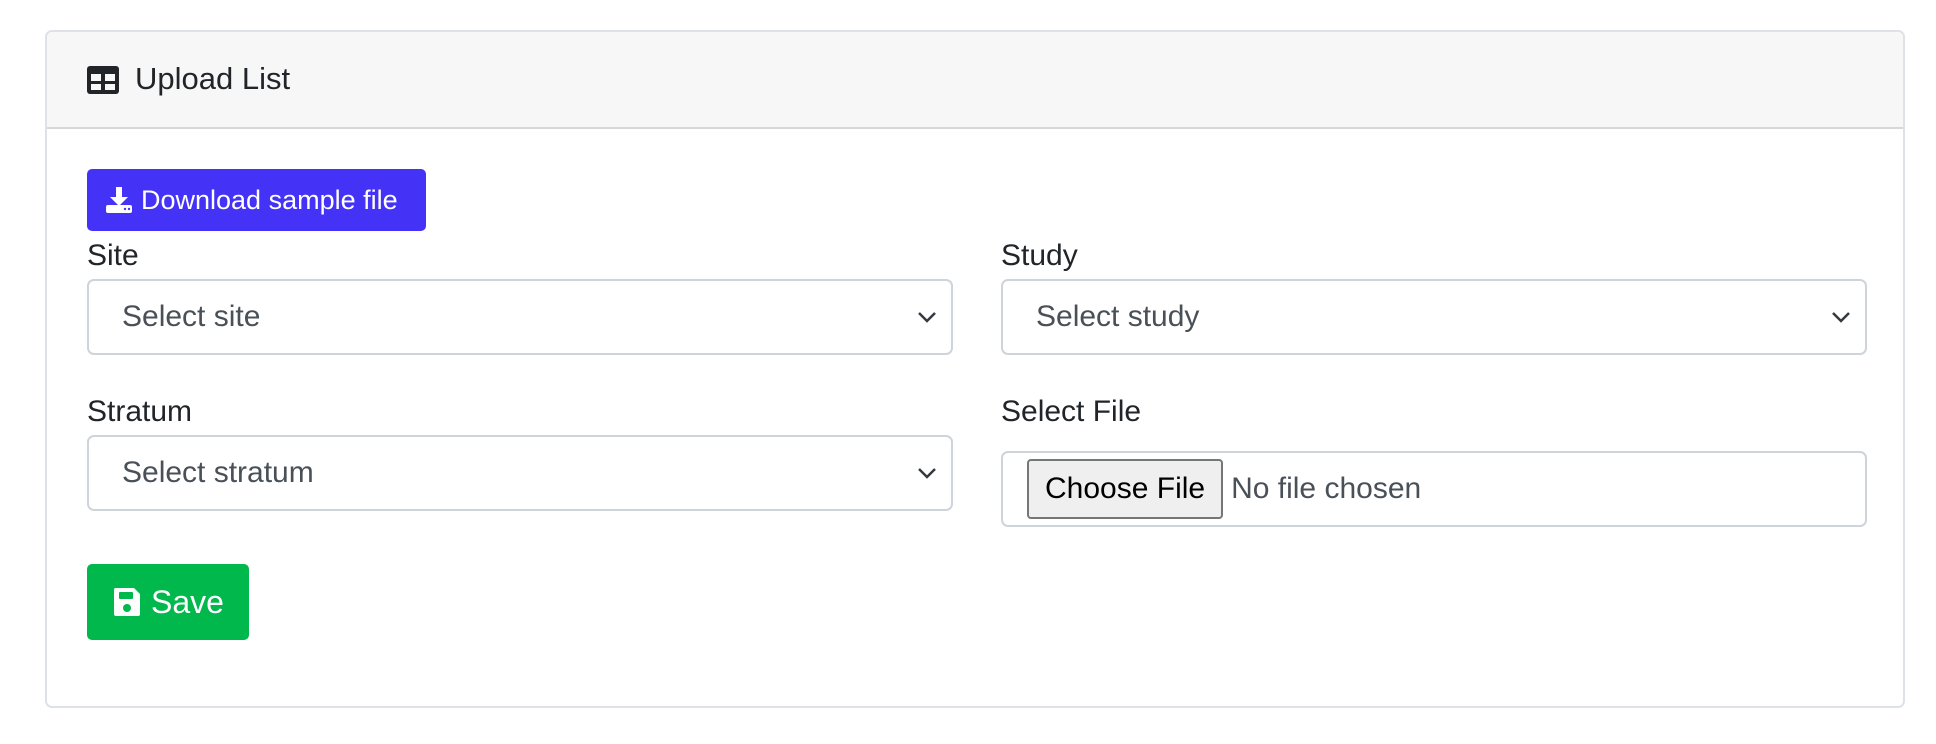  What do you see at coordinates (1071, 411) in the screenshot?
I see `select-file-label: Select File` at bounding box center [1071, 411].